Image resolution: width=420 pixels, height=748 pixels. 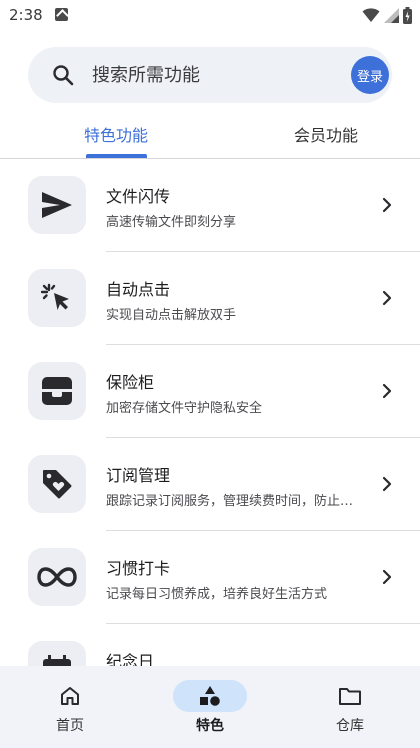 What do you see at coordinates (184, 408) in the screenshot?
I see `item-subtitle: 加密存储文件守护隐私安全` at bounding box center [184, 408].